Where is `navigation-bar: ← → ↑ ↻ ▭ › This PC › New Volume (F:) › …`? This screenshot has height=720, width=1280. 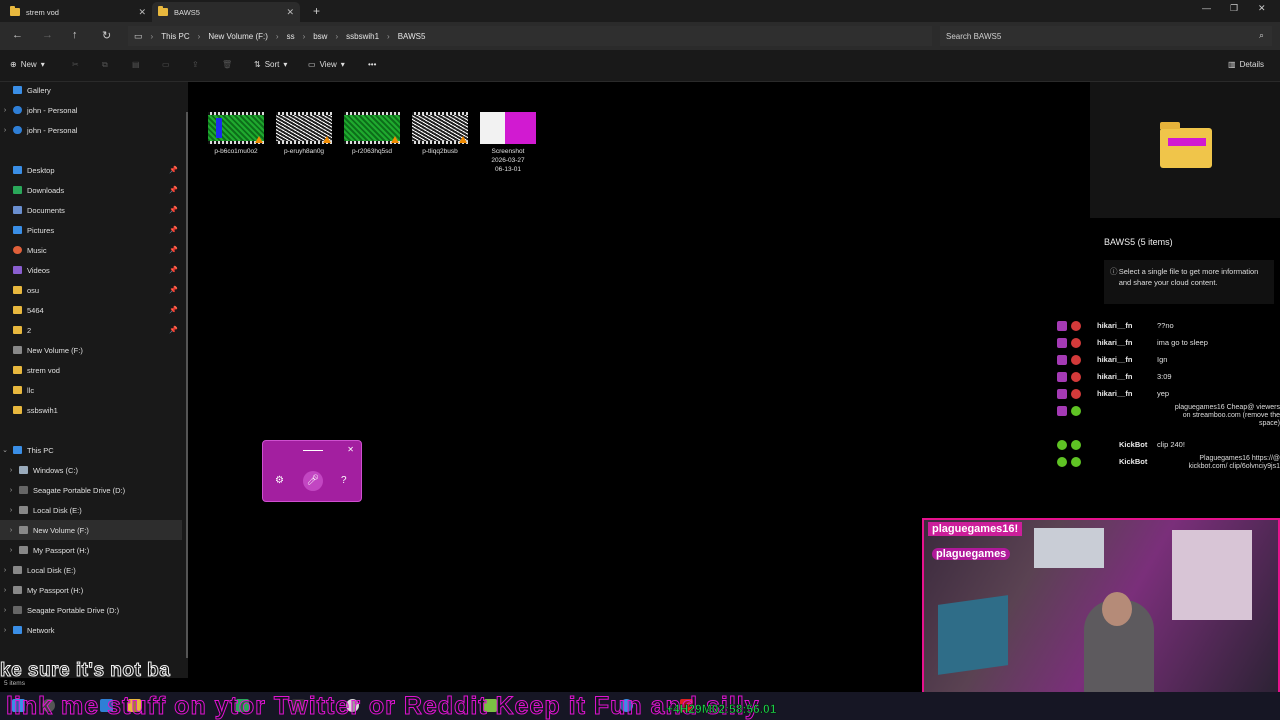 navigation-bar: ← → ↑ ↻ ▭ › This PC › New Volume (F:) › … is located at coordinates (640, 36).